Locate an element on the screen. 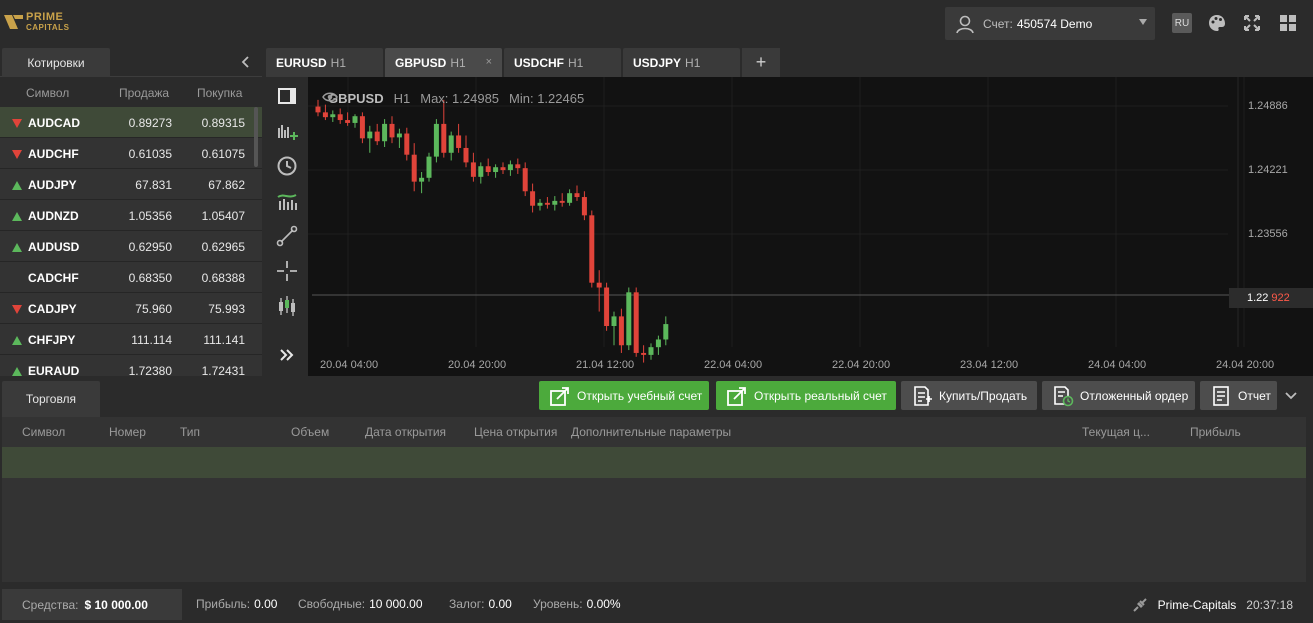  quote-ask: 0.61075 is located at coordinates (223, 154).